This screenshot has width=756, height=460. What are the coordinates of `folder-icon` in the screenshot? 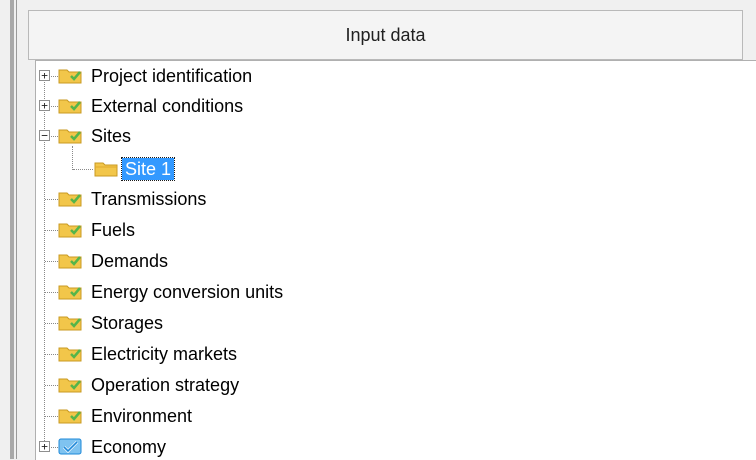 It's located at (106, 169).